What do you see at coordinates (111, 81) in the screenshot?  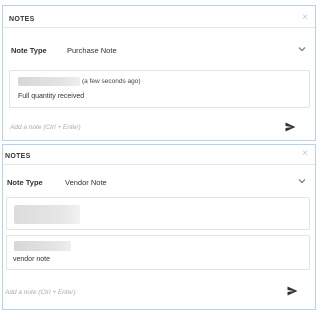 I see `note-timestamp: (a few seconds ago)` at bounding box center [111, 81].